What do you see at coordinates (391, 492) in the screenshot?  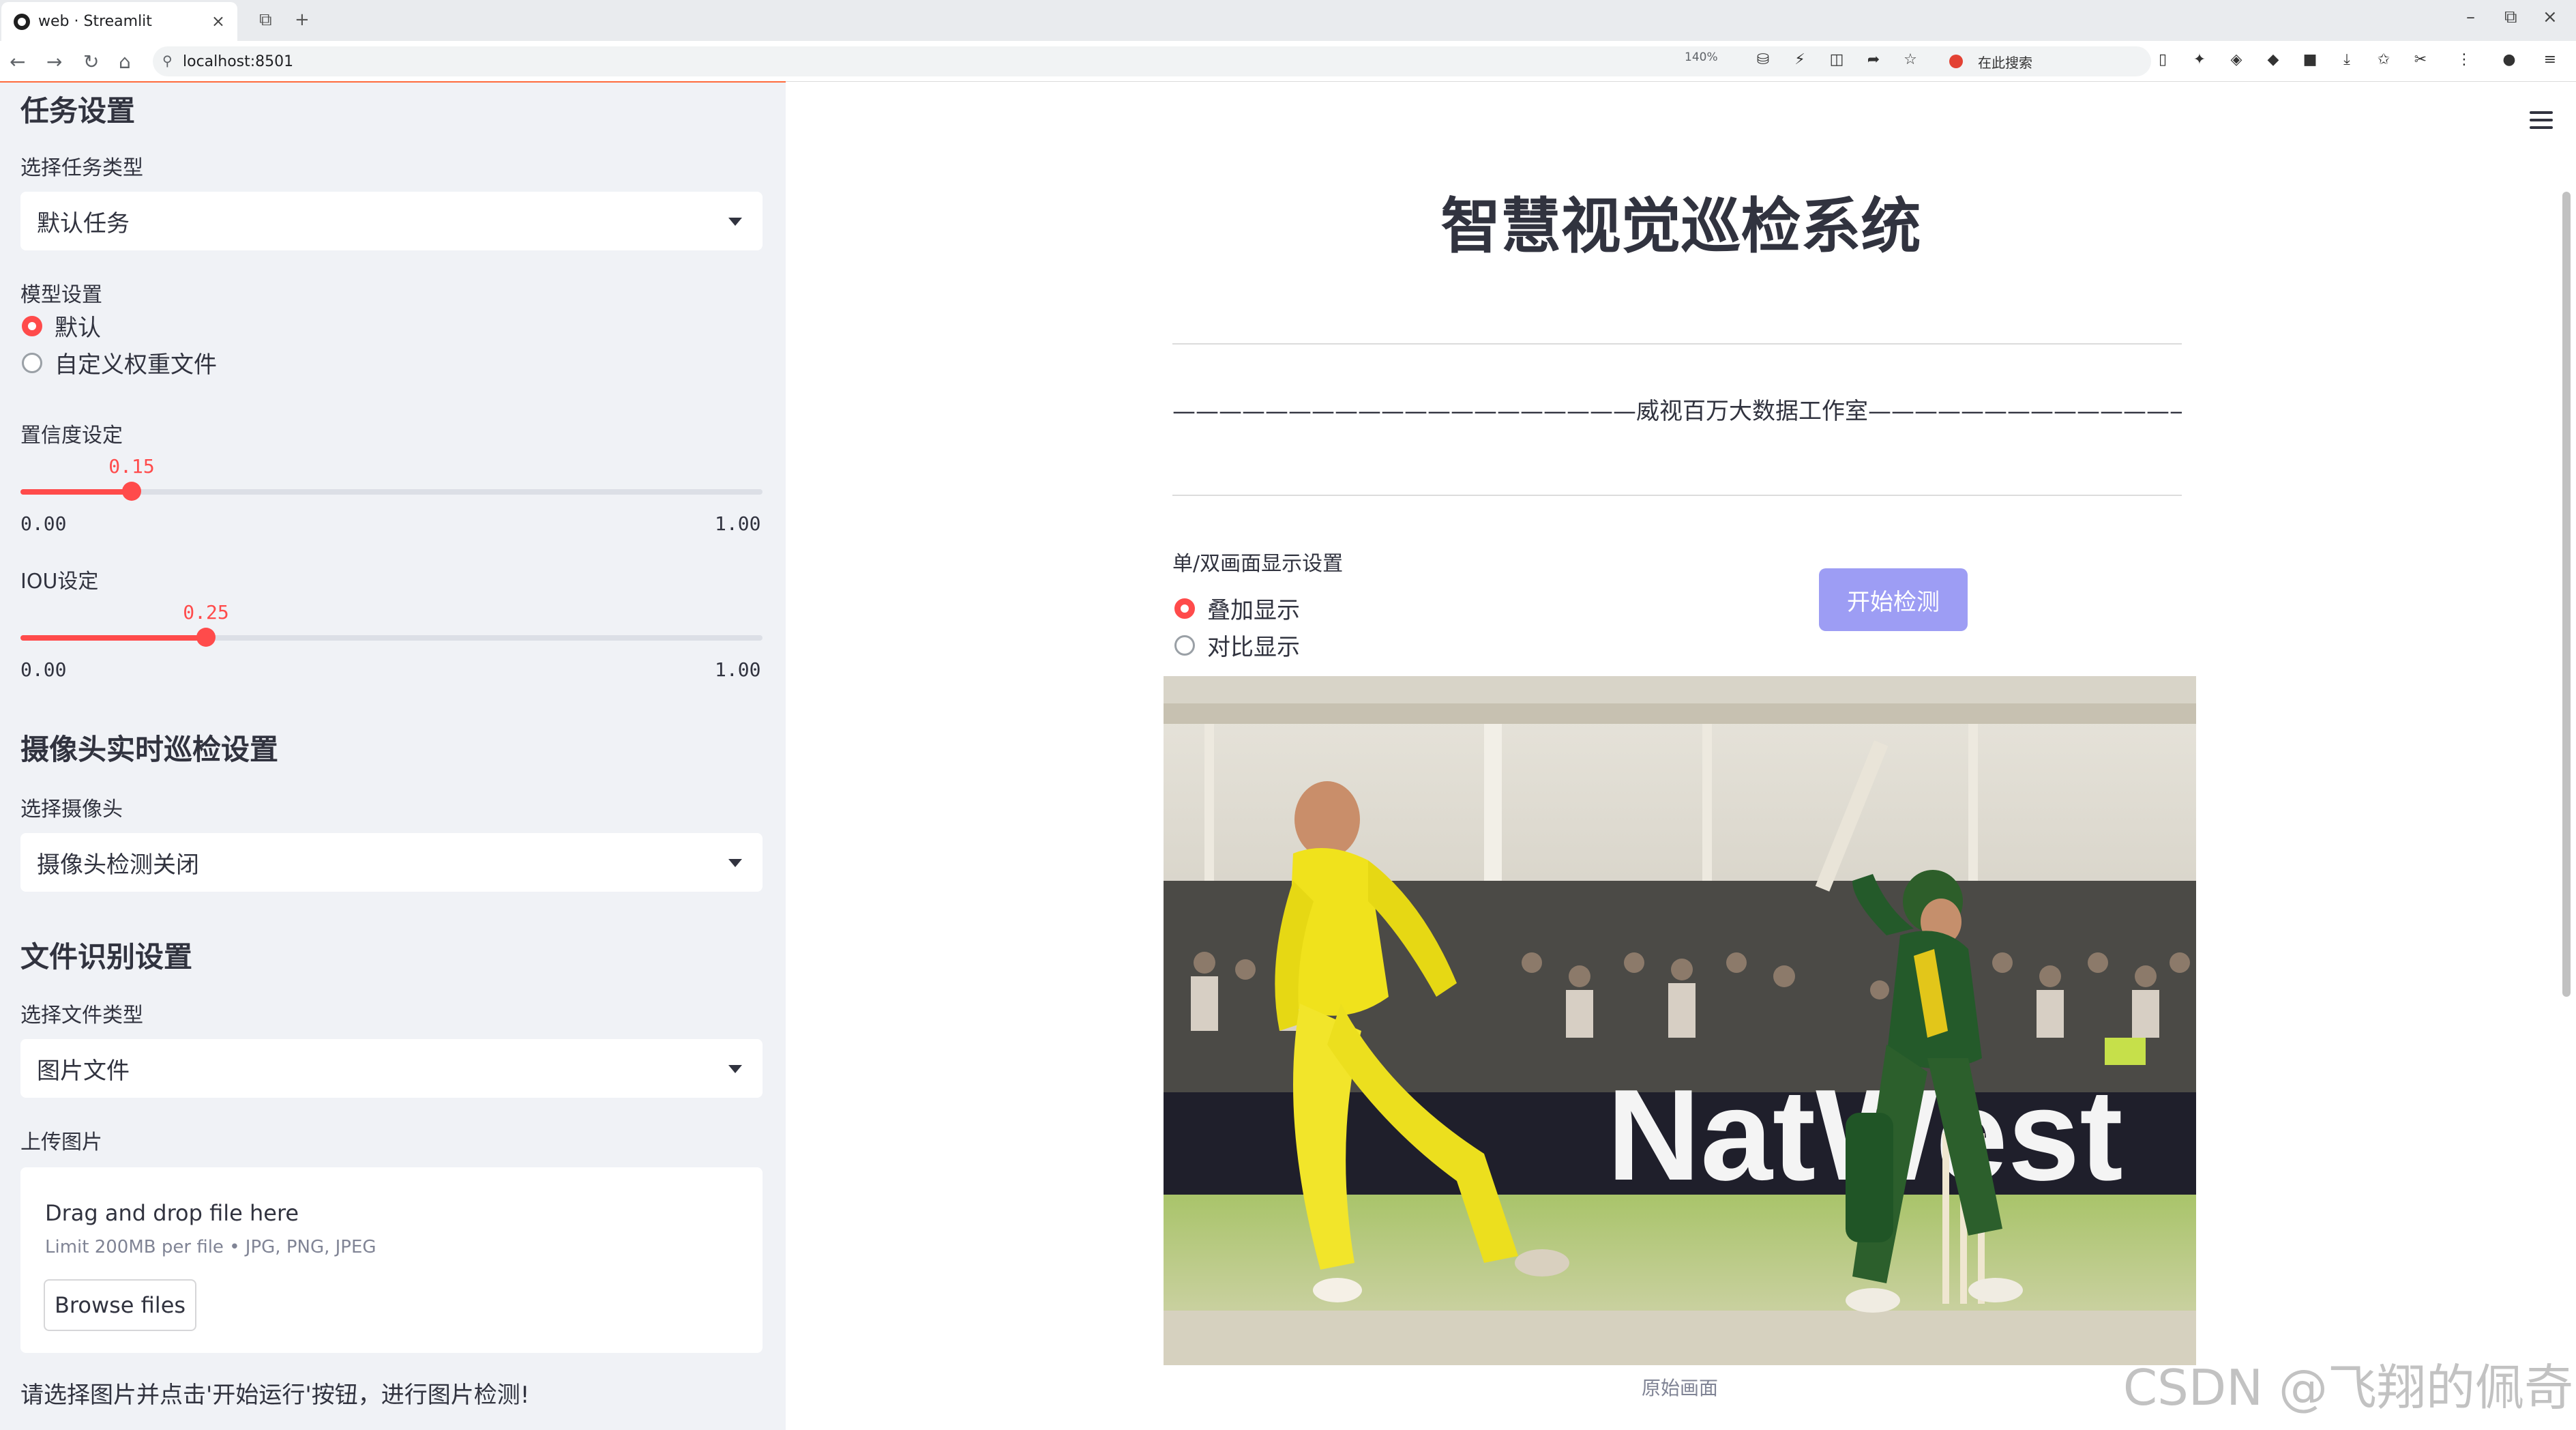 I see `confidence-slider` at bounding box center [391, 492].